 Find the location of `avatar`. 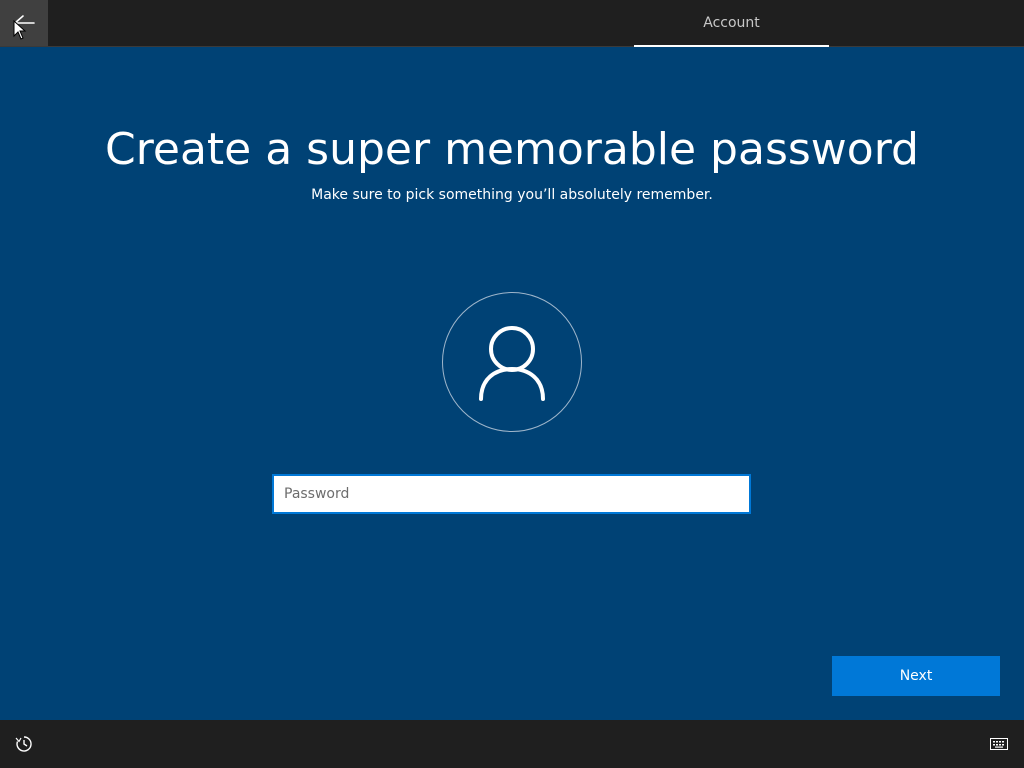

avatar is located at coordinates (512, 362).